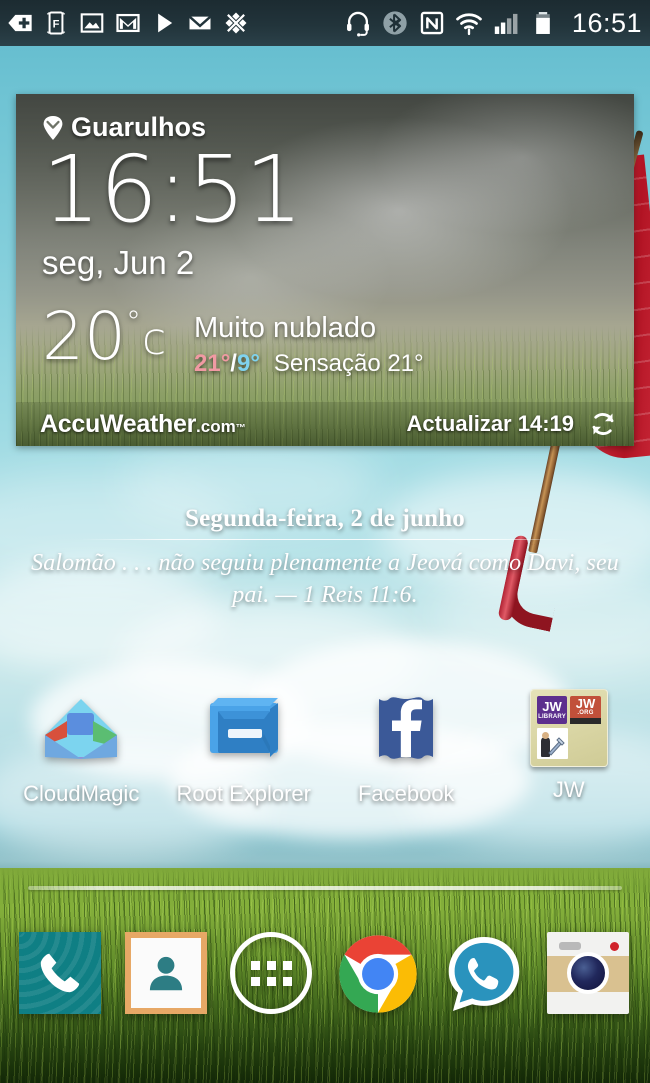 This screenshot has height=1083, width=650. I want to click on chrome-icon, so click(378, 974).